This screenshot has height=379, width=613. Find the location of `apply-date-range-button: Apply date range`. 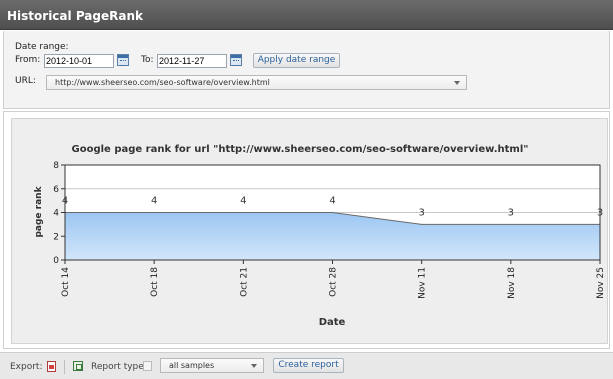

apply-date-range-button: Apply date range is located at coordinates (296, 60).